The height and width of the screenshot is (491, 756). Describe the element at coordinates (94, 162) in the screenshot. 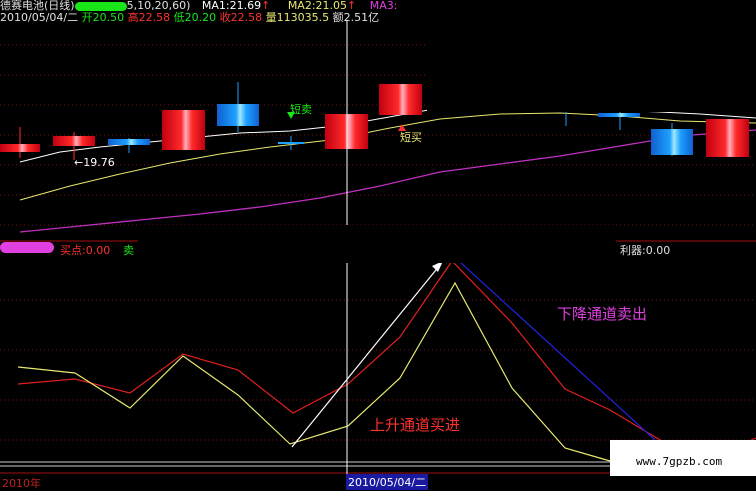

I see `low-price-label: ←19.76` at that location.